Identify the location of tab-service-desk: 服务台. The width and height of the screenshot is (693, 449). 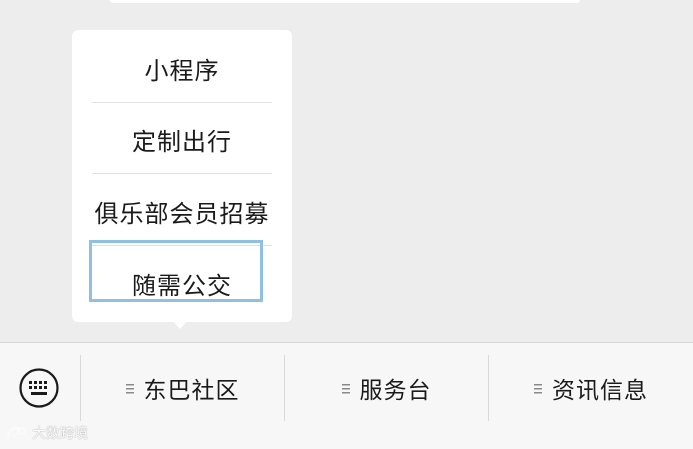
(386, 388).